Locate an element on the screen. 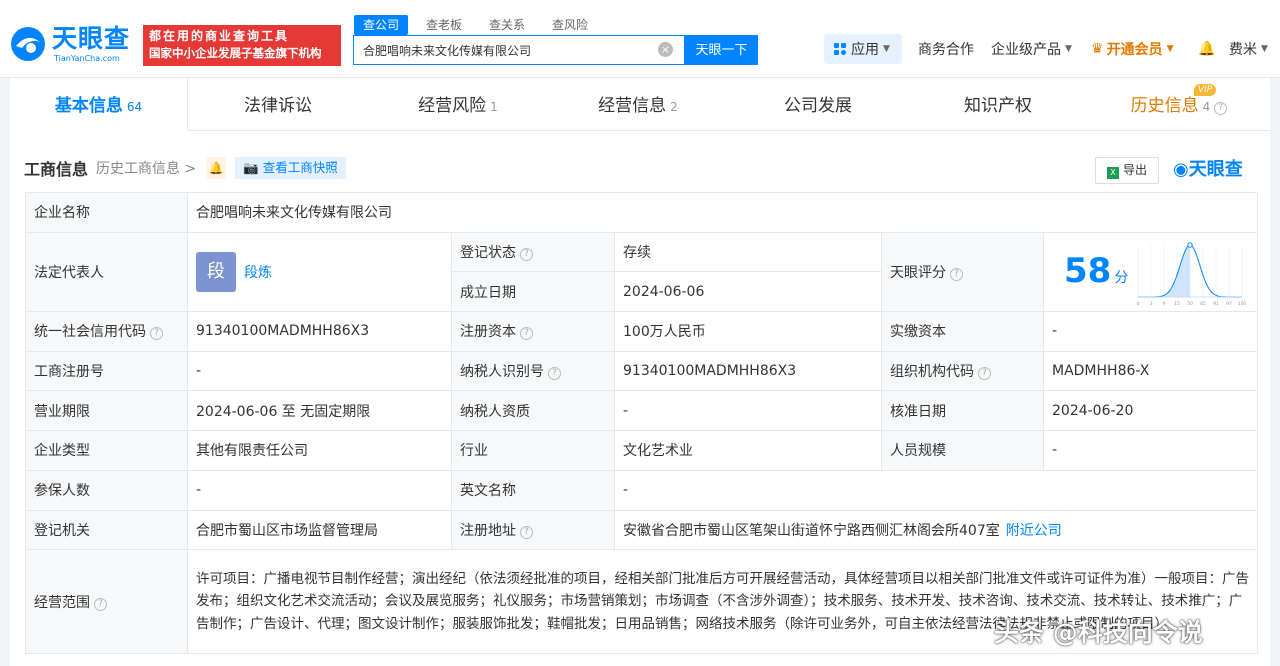 This screenshot has height=666, width=1280. tab-operation-info: 经营信息 2 is located at coordinates (638, 104).